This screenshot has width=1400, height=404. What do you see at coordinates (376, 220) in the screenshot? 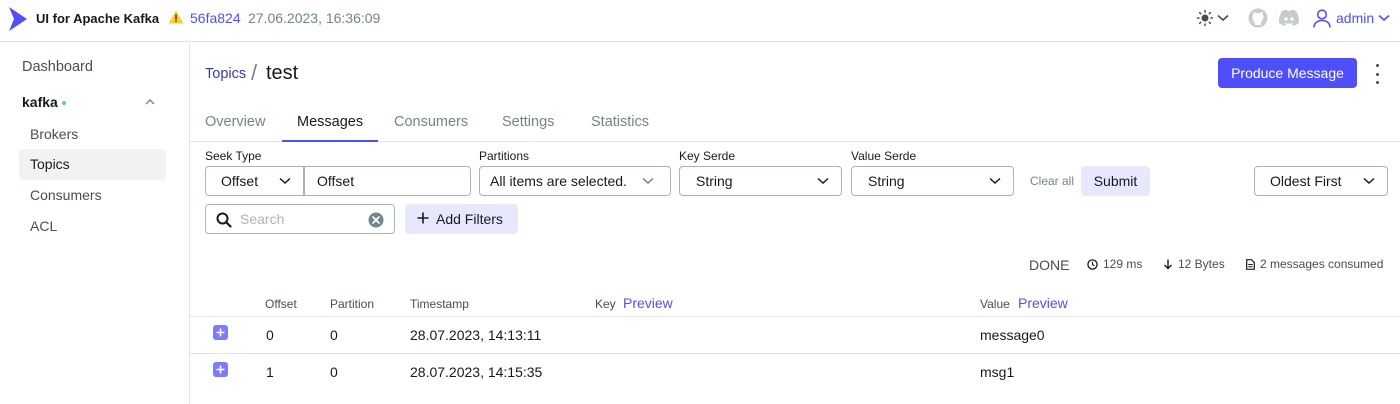
I see `clear-search-icon` at bounding box center [376, 220].